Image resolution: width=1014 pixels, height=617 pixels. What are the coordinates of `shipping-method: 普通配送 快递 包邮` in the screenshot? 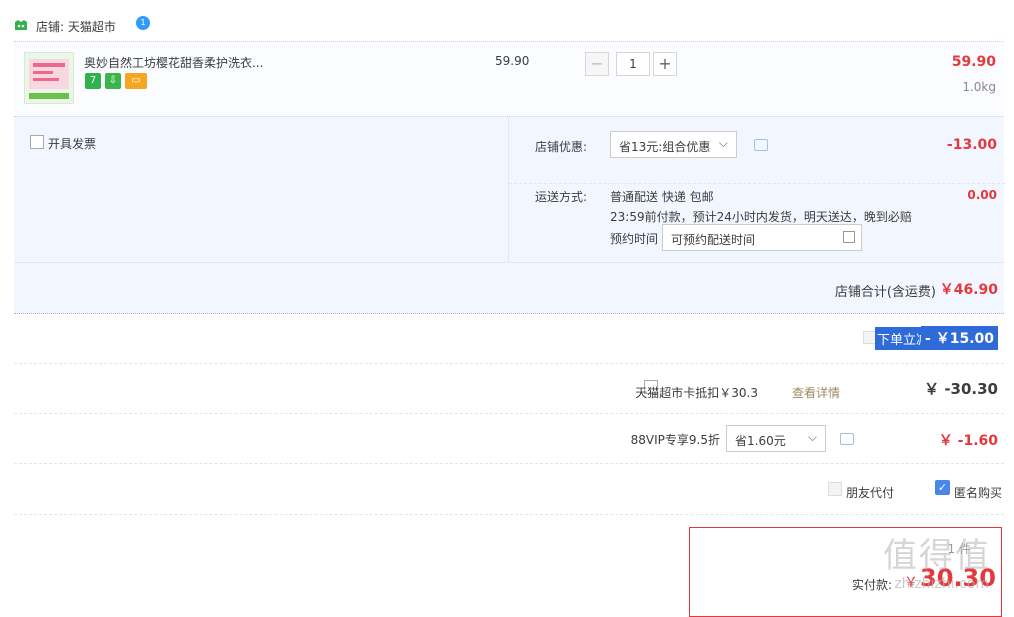 It's located at (662, 197).